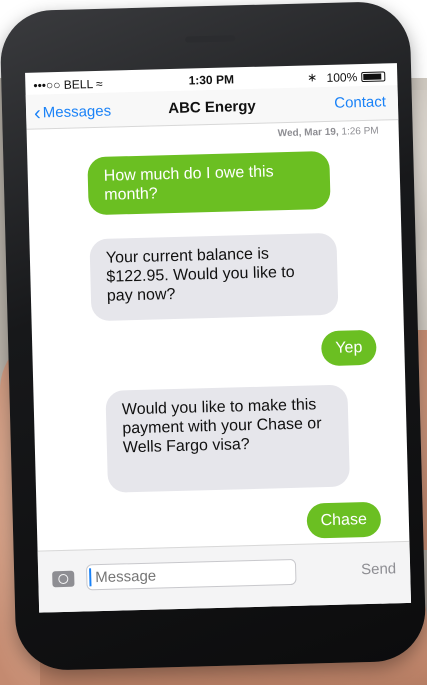 The height and width of the screenshot is (685, 427). What do you see at coordinates (90, 577) in the screenshot?
I see `text-cursor` at bounding box center [90, 577].